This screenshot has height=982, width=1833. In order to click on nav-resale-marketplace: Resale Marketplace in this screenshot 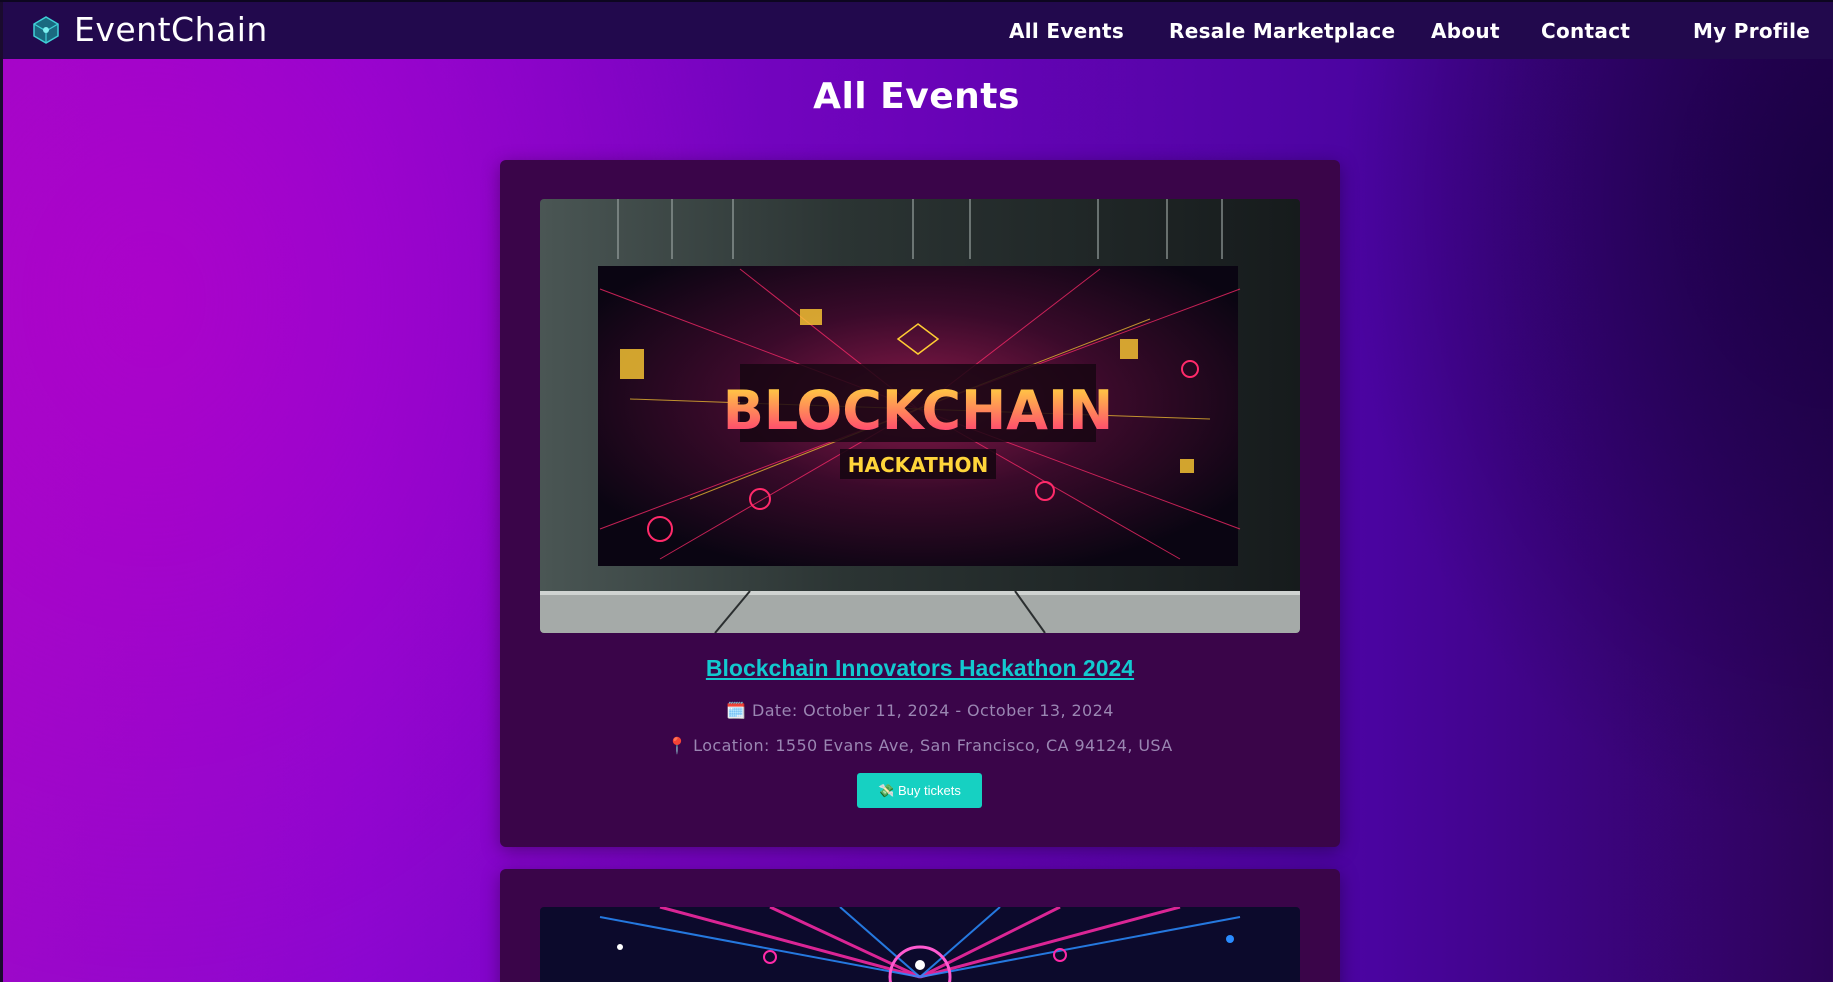, I will do `click(1282, 31)`.